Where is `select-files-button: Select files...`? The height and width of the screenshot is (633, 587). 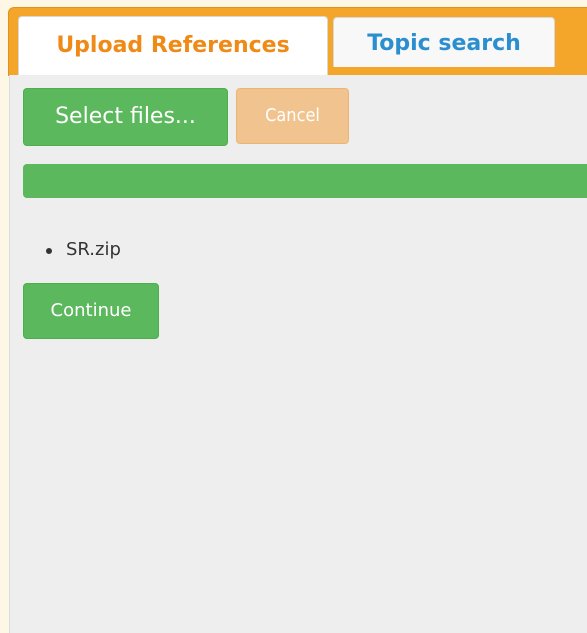 select-files-button: Select files... is located at coordinates (125, 117).